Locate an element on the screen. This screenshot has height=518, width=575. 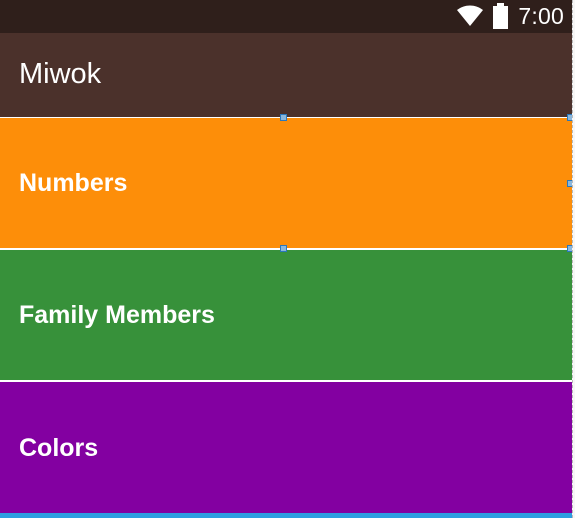
selection-bottom-edge is located at coordinates (286, 515).